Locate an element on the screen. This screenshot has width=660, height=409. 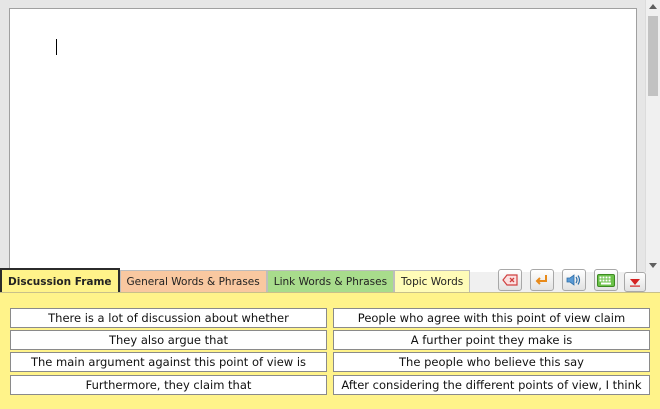
tab-general-words-phrases: General Words & Phrases is located at coordinates (193, 281).